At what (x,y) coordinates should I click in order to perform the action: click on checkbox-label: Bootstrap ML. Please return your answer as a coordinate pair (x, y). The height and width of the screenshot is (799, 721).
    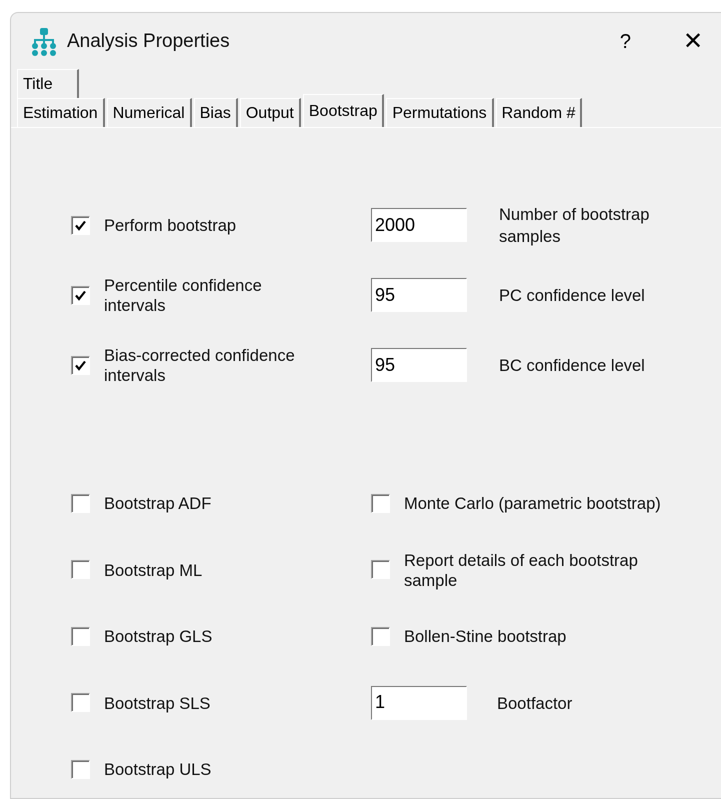
    Looking at the image, I should click on (153, 570).